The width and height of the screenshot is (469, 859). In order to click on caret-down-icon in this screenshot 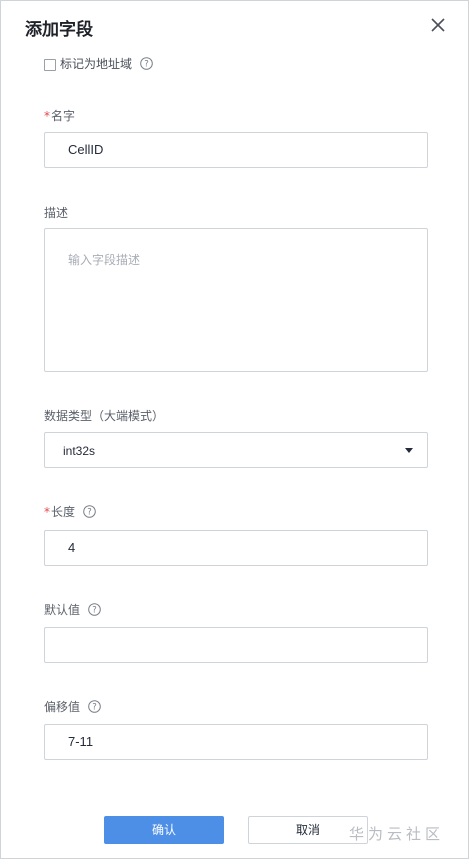, I will do `click(409, 450)`.